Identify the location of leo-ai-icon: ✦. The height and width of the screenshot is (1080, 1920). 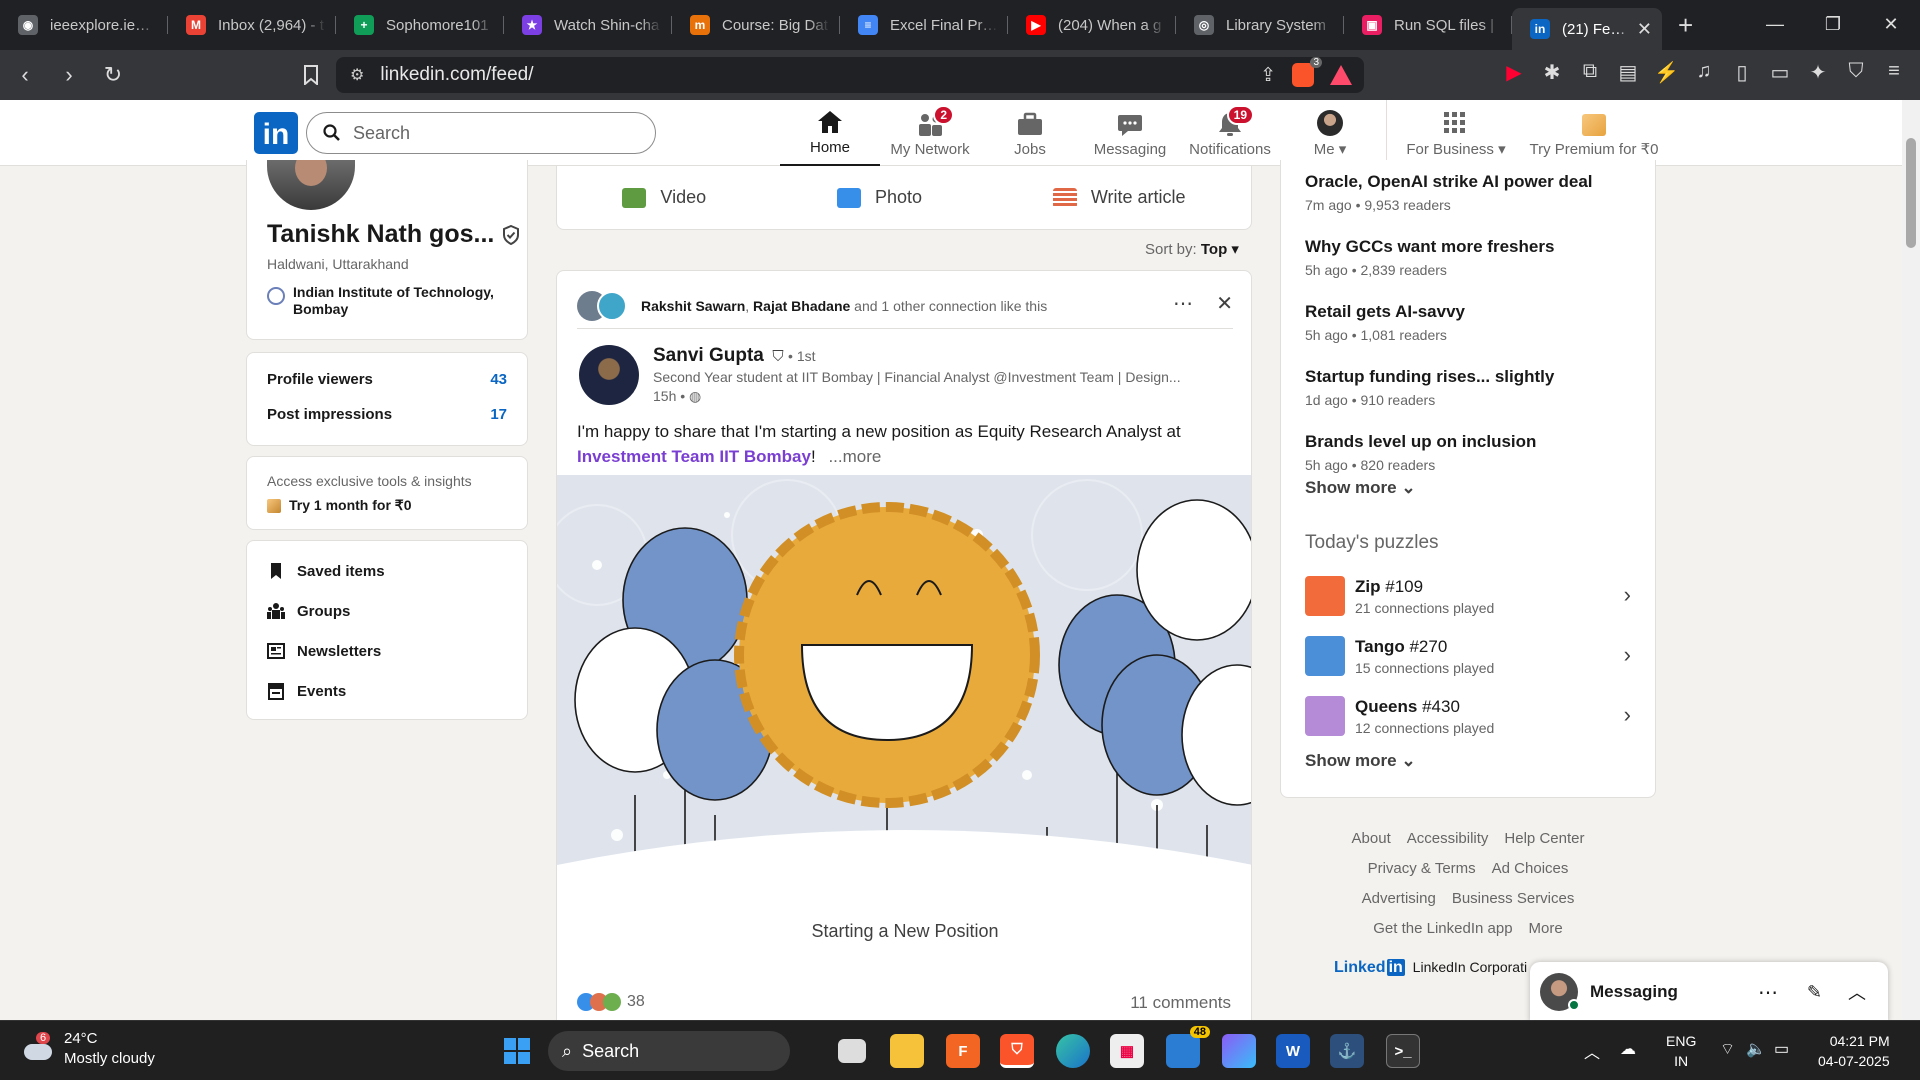
(1818, 72).